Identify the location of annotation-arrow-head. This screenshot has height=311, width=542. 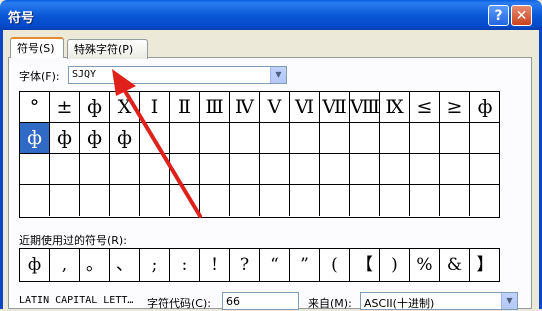
(124, 82).